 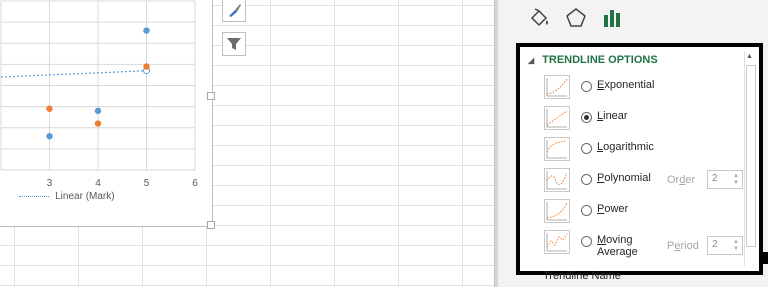 What do you see at coordinates (73, 74) in the screenshot?
I see `trendline` at bounding box center [73, 74].